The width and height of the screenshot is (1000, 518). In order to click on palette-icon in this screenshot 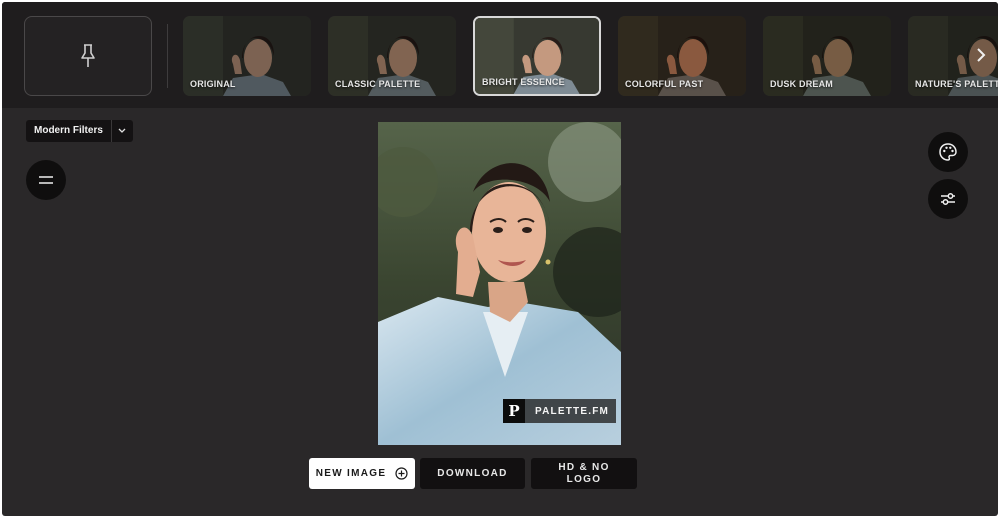, I will do `click(948, 152)`.